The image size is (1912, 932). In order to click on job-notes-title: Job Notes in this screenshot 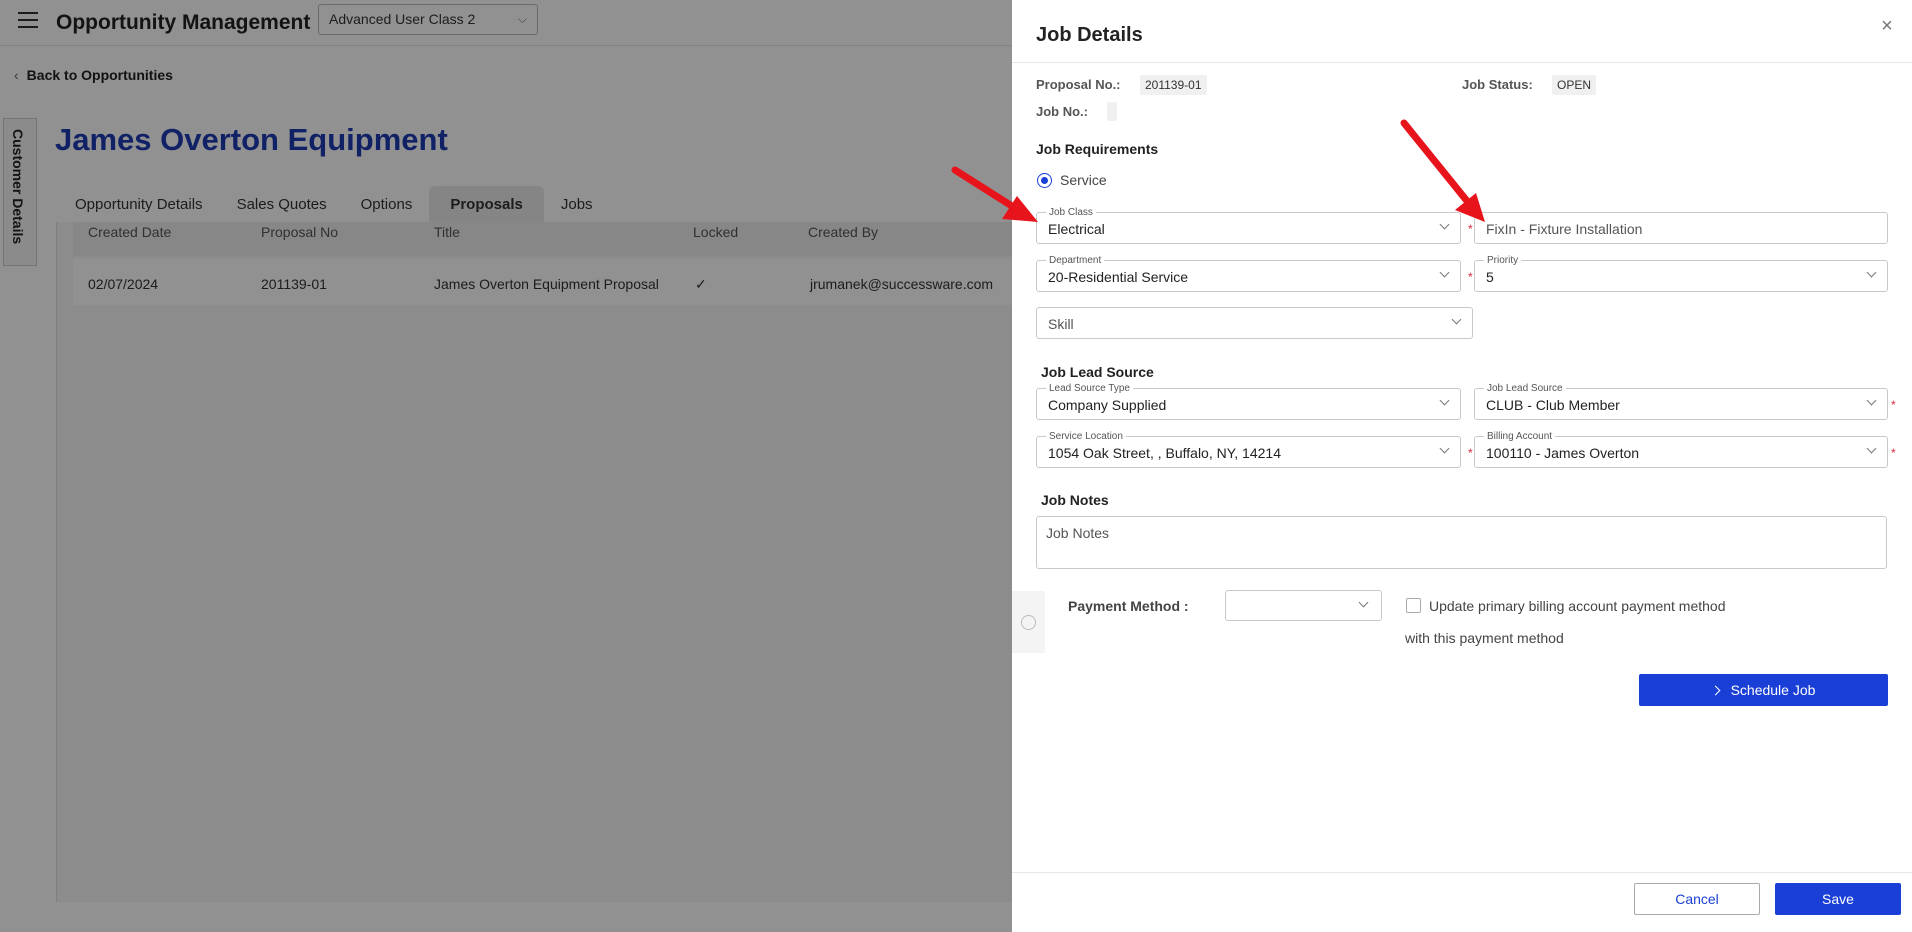, I will do `click(1075, 500)`.